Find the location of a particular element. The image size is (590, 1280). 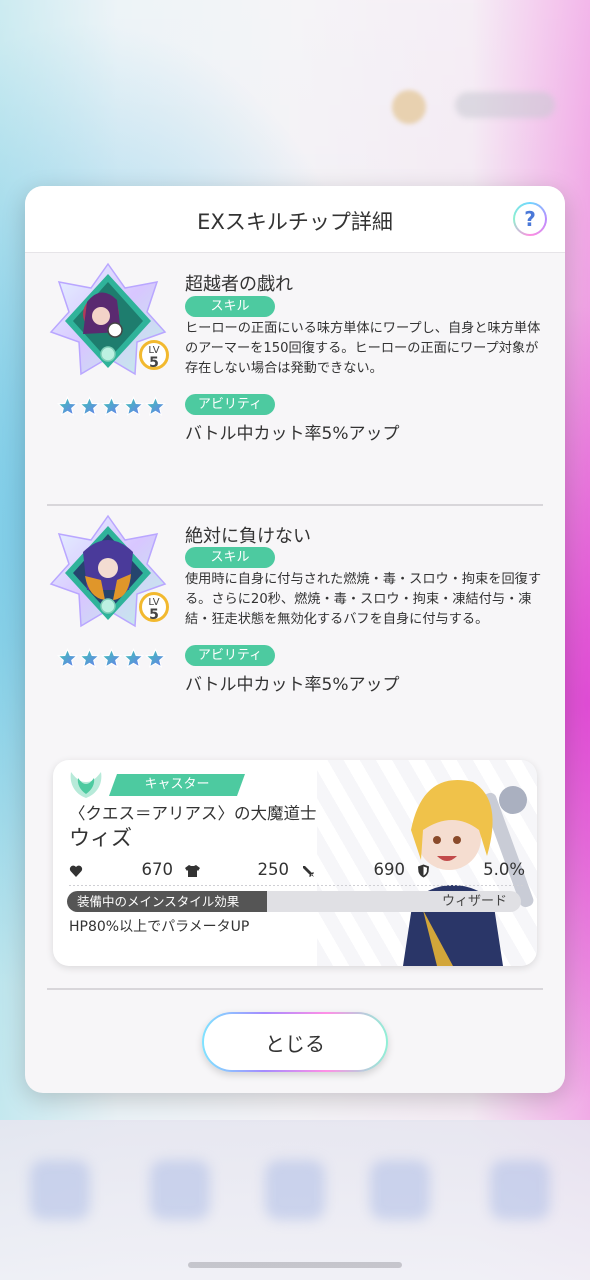

modal-header: EXスキルチップ詳細 ? is located at coordinates (295, 219).